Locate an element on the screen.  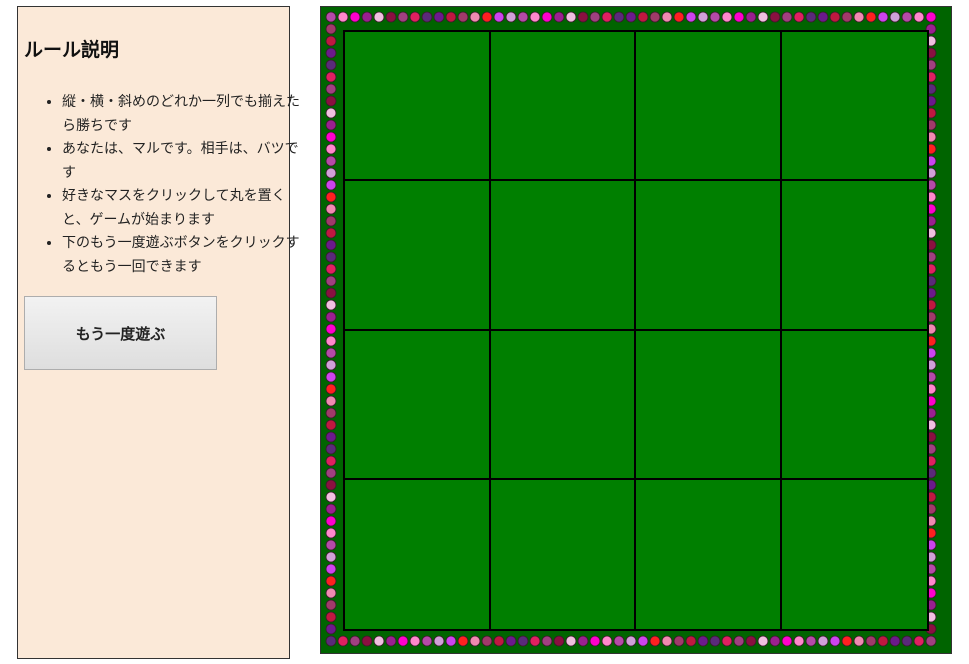
rule-item: あなたは、マルです。相手は、バツです is located at coordinates (182, 161).